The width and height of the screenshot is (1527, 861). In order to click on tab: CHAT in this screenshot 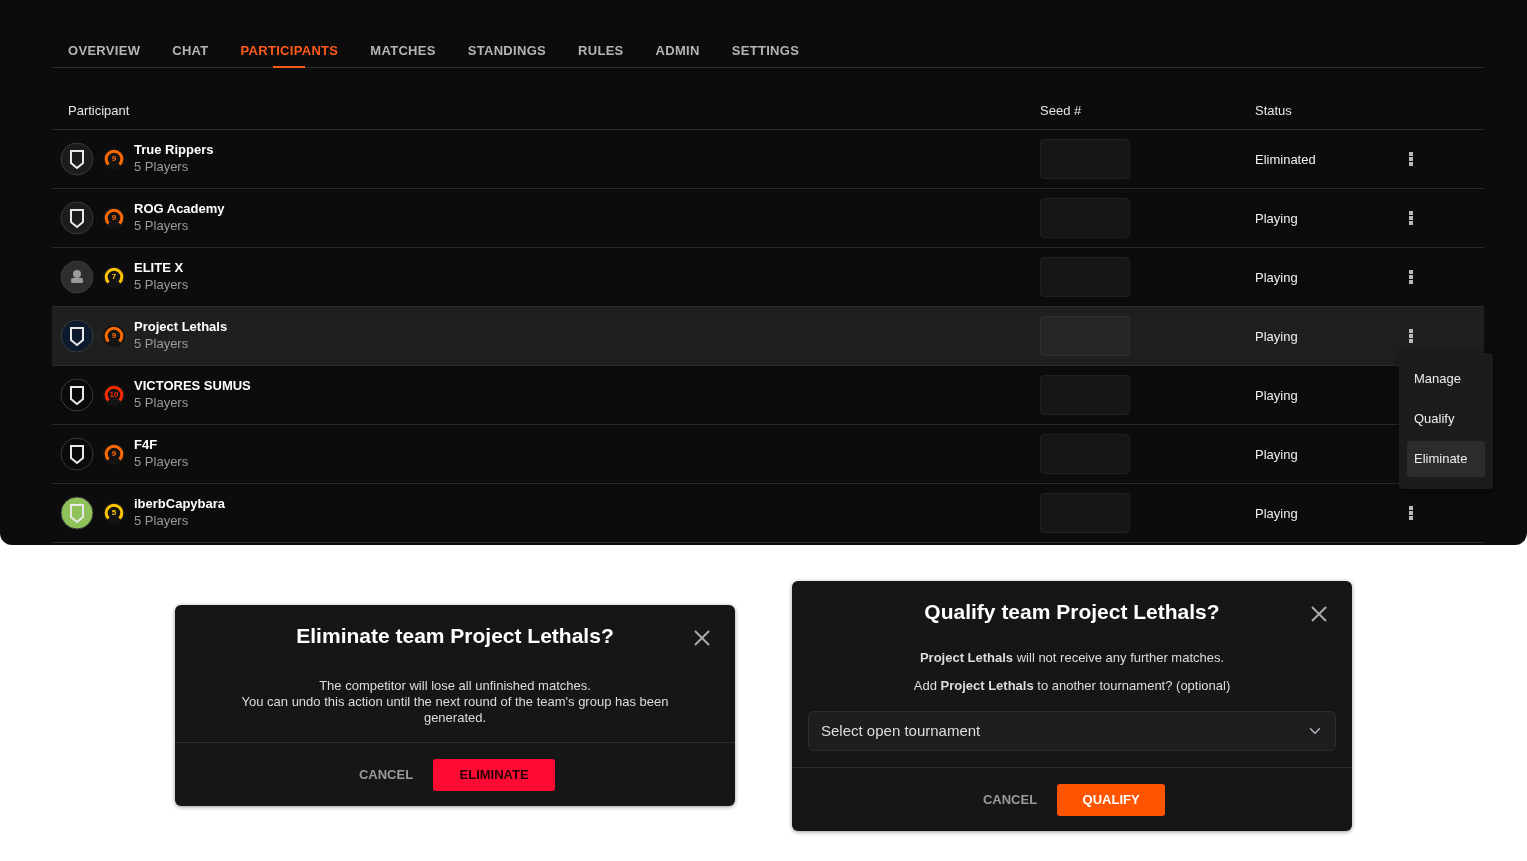, I will do `click(190, 34)`.